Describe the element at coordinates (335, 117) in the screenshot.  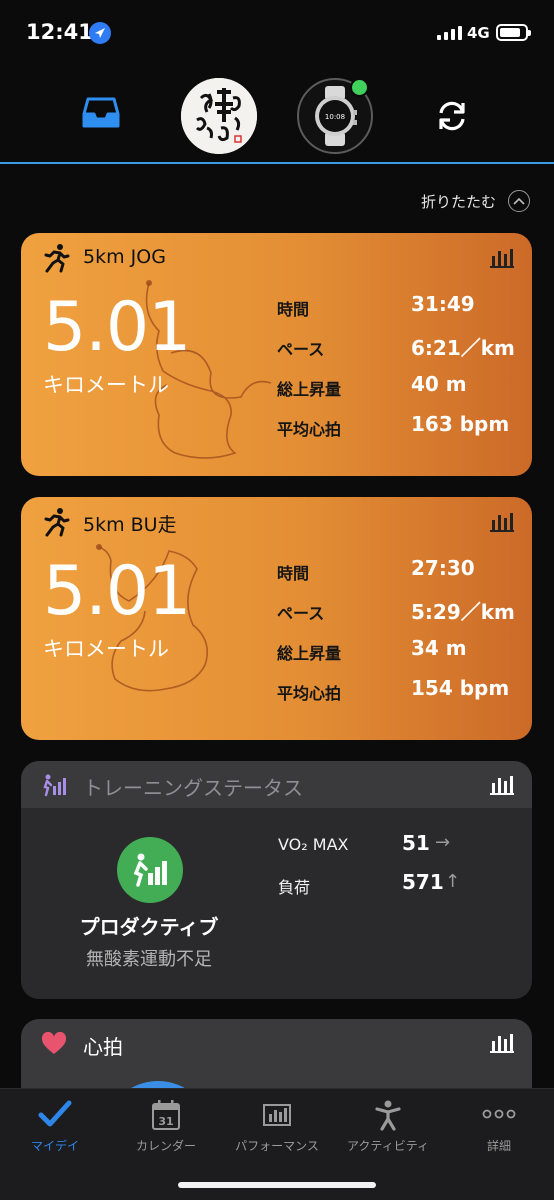
I see `watch-face-time: 10:08` at that location.